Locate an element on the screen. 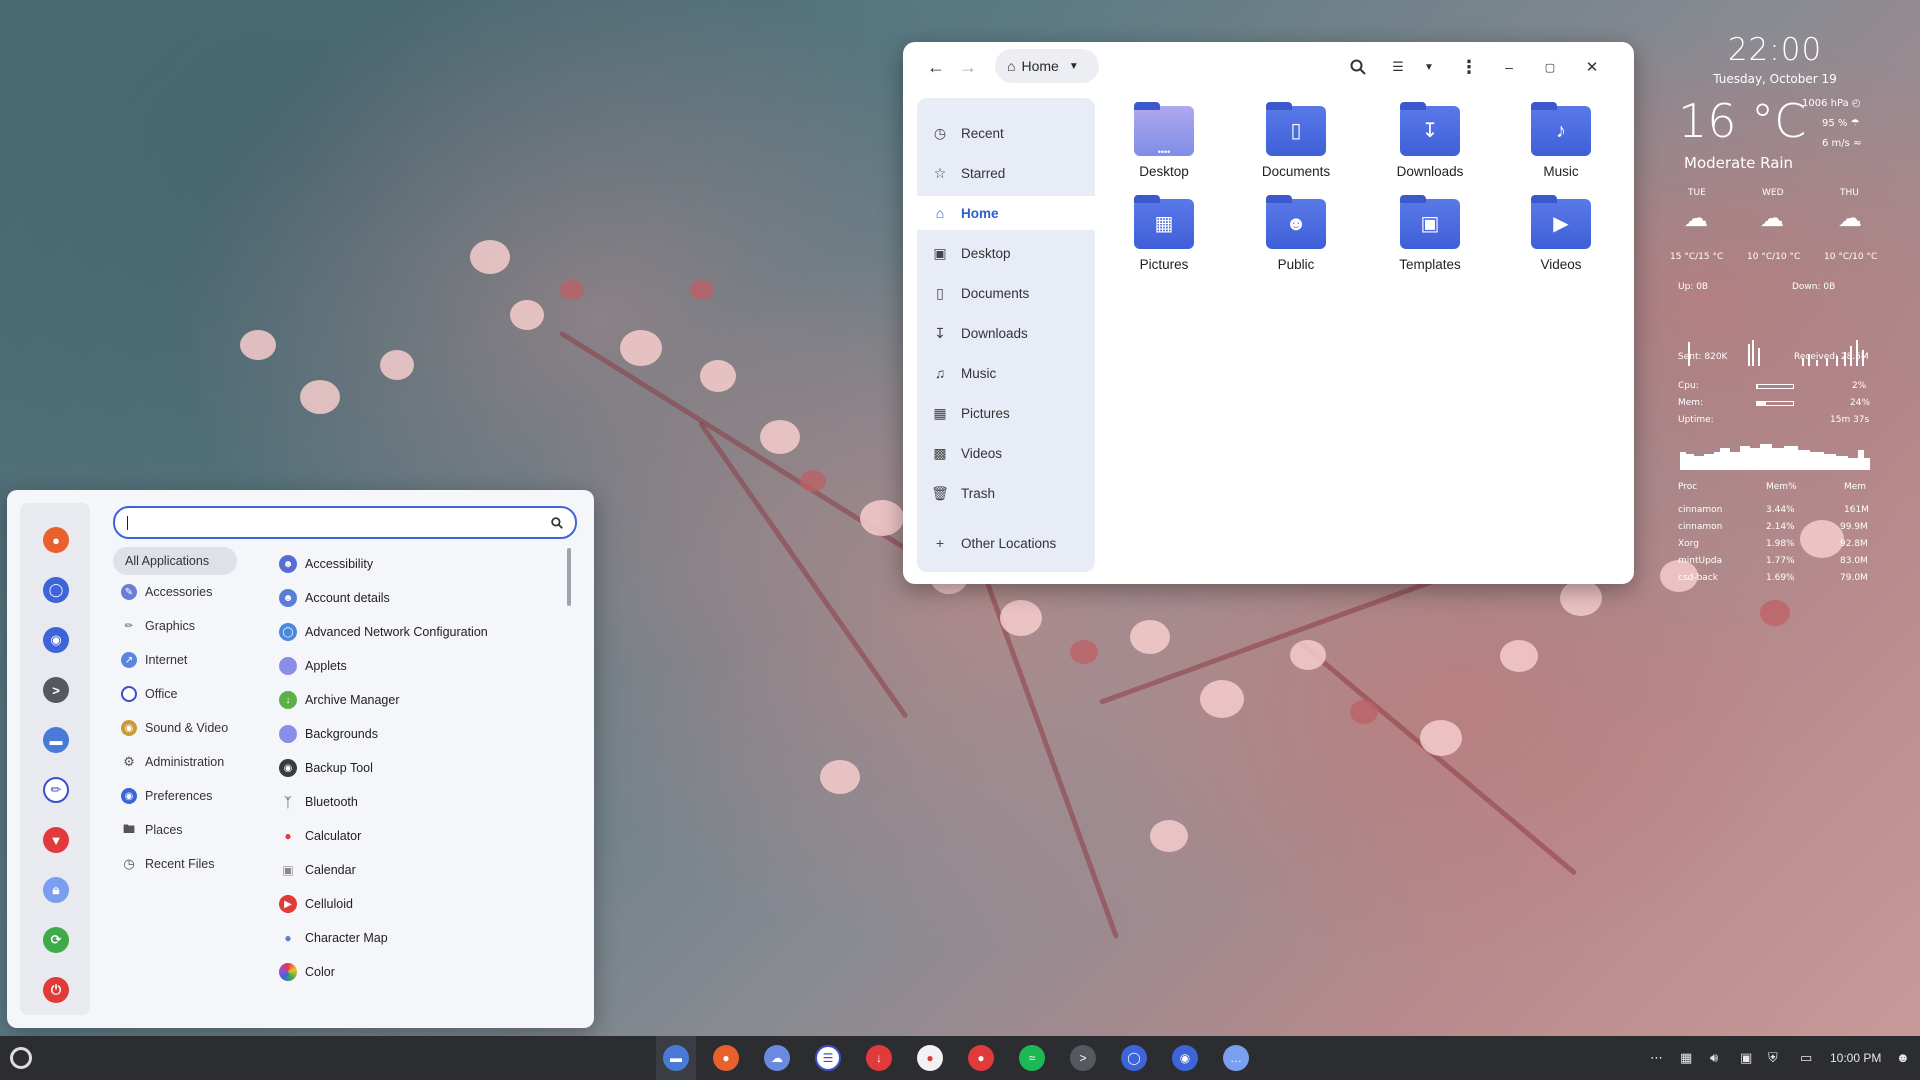  clipboard-icon: ▣ is located at coordinates (1746, 1058).